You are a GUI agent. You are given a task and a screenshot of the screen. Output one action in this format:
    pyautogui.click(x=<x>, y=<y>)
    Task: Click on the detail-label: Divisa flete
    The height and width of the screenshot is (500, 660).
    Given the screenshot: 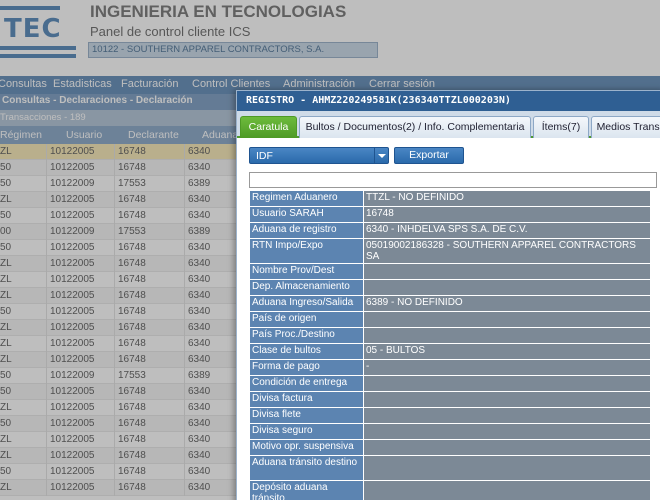 What is the action you would take?
    pyautogui.click(x=306, y=415)
    